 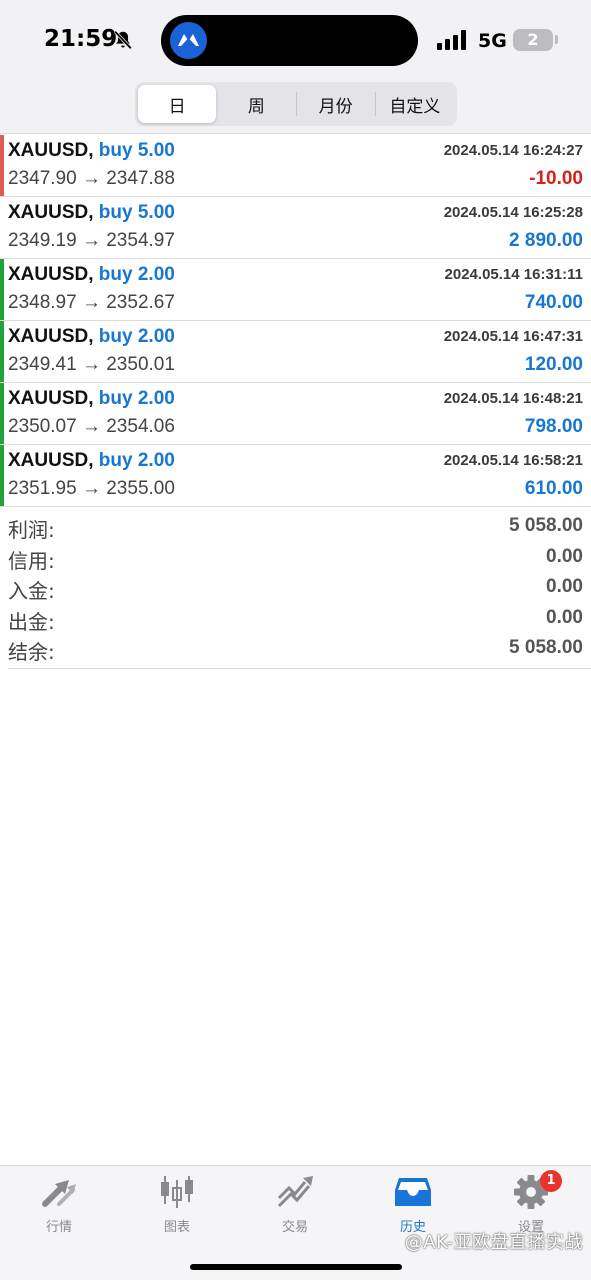 What do you see at coordinates (533, 40) in the screenshot?
I see `battery-indicator: 2` at bounding box center [533, 40].